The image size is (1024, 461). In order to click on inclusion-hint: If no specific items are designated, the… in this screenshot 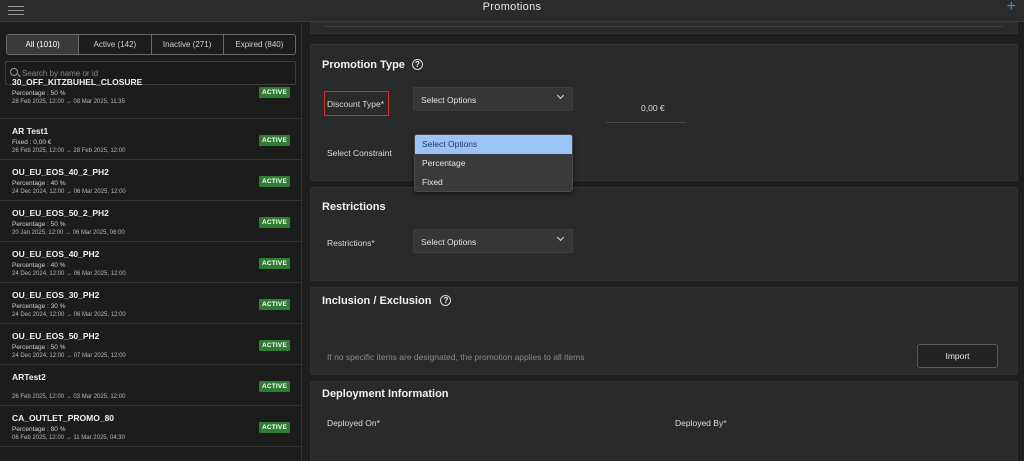, I will do `click(456, 357)`.